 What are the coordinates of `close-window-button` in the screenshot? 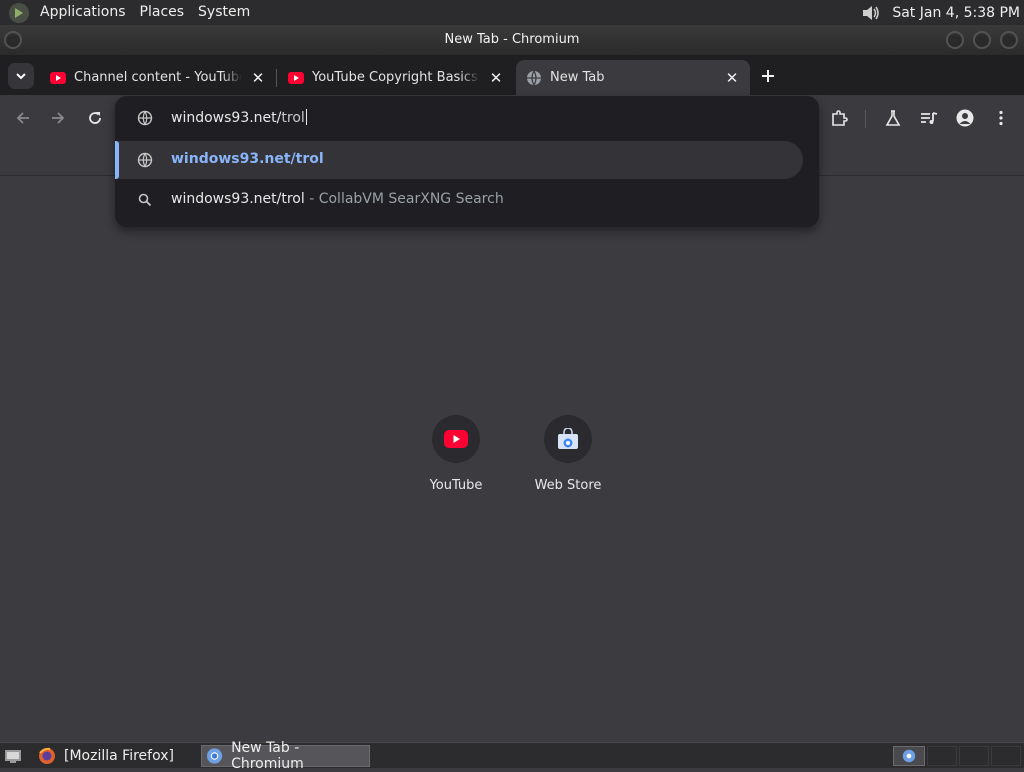 It's located at (1009, 40).